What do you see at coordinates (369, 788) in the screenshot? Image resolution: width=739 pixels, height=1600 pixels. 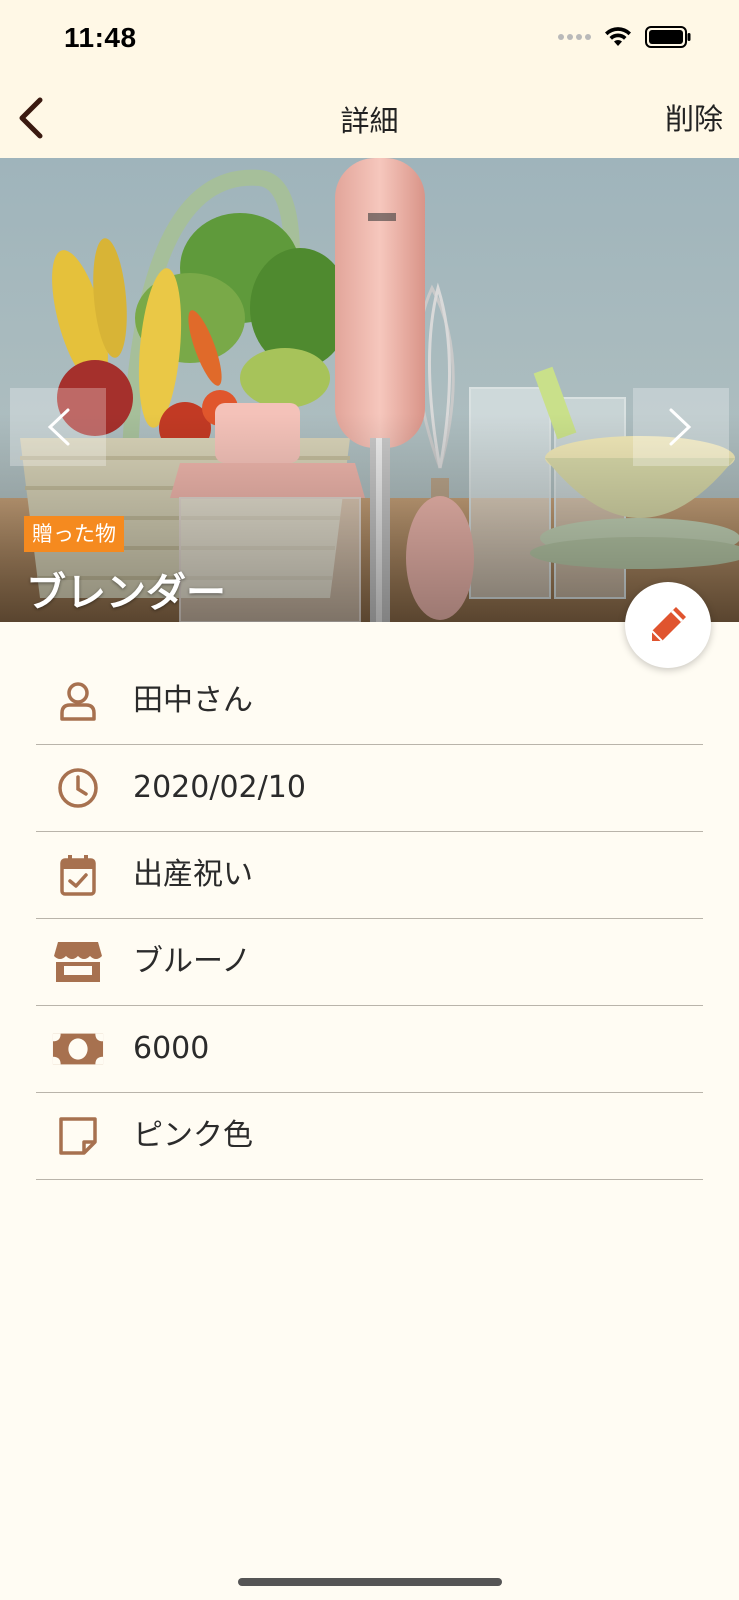 I see `detail-row-date: 2020/02/10` at bounding box center [369, 788].